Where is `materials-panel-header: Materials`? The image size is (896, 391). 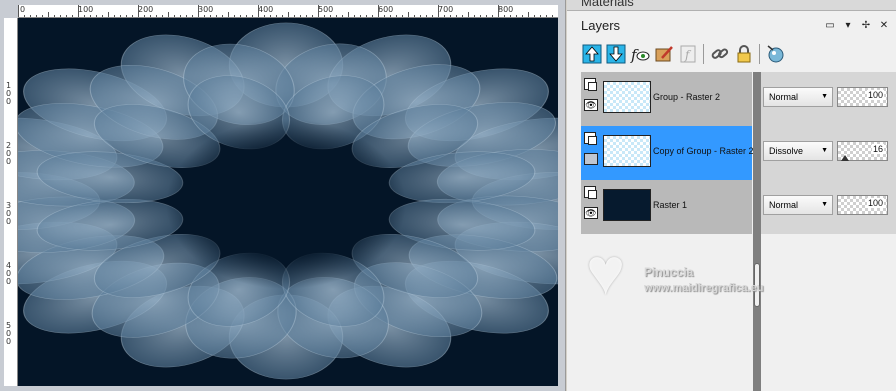 materials-panel-header: Materials is located at coordinates (731, 5).